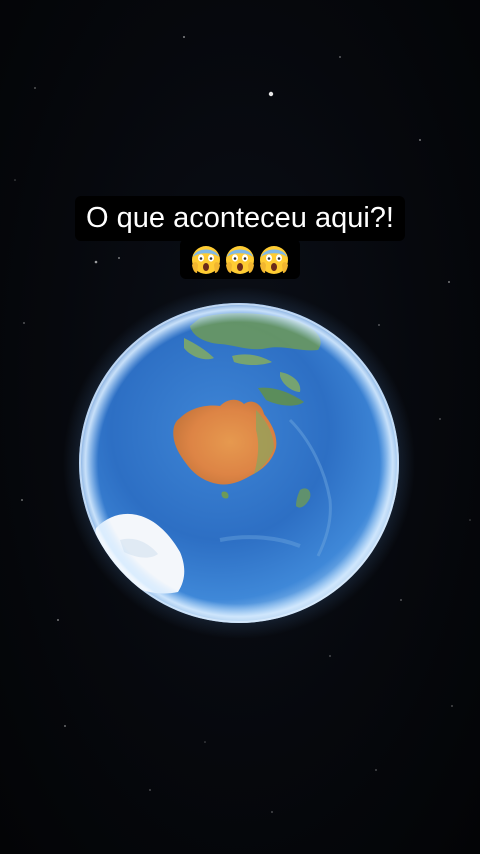  Describe the element at coordinates (240, 218) in the screenshot. I see `caption-text: O que aconteceu aqui?!` at that location.